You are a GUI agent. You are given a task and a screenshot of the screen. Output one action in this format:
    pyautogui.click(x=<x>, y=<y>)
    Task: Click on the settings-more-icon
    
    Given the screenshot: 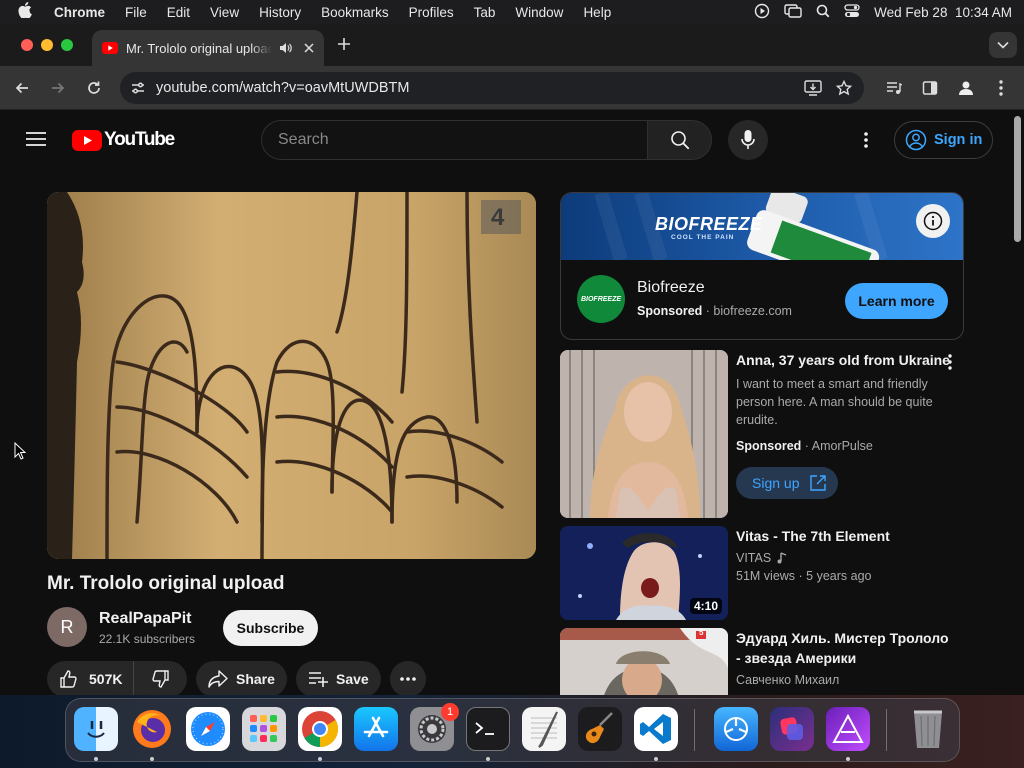 What is the action you would take?
    pyautogui.click(x=866, y=140)
    